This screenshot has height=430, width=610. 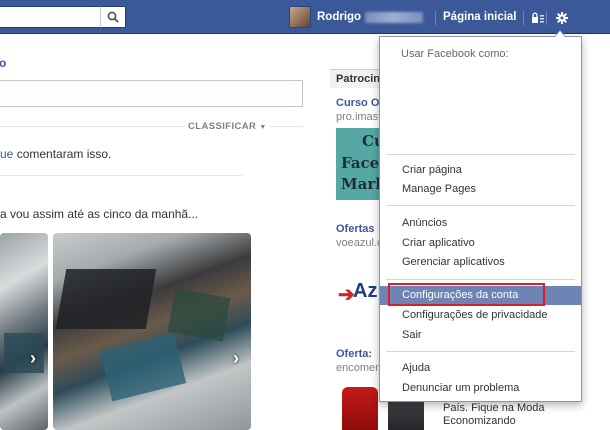 What do you see at coordinates (480, 368) in the screenshot?
I see `menu-item-help: Ajuda` at bounding box center [480, 368].